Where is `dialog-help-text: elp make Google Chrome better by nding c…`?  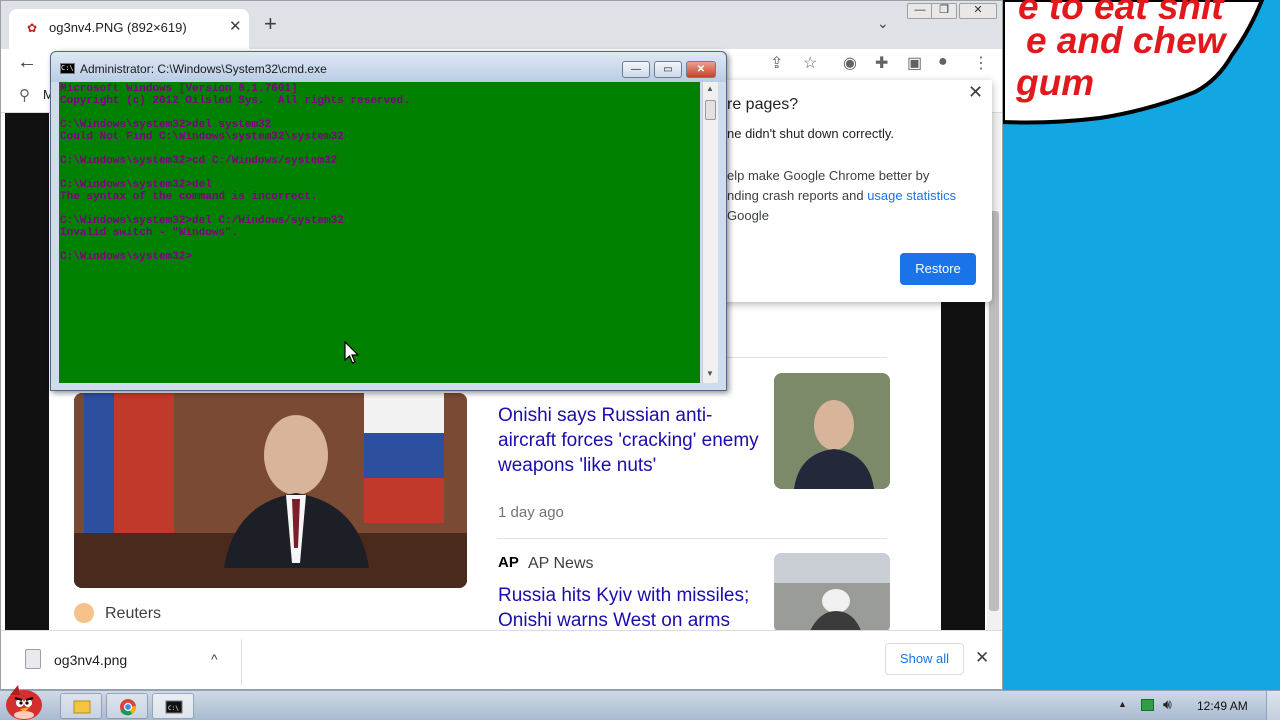 dialog-help-text: elp make Google Chrome better by nding c… is located at coordinates (854, 196).